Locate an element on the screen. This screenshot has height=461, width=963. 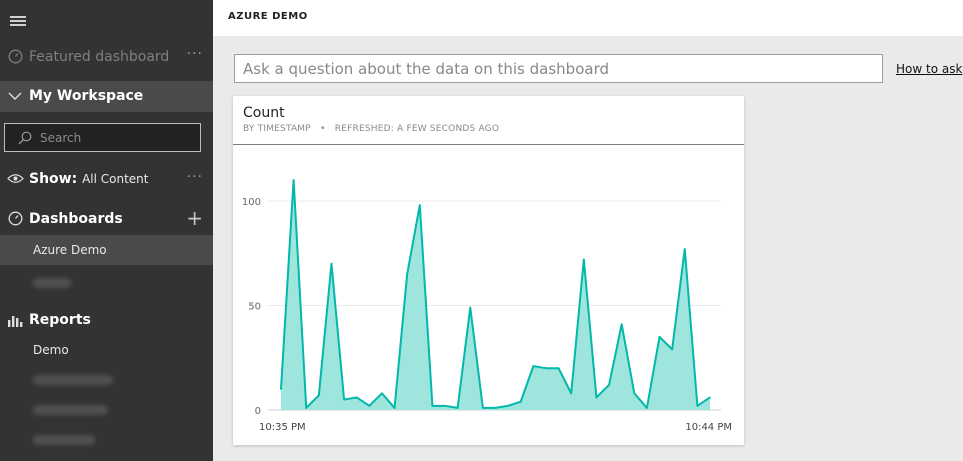
qa-box is located at coordinates (558, 68).